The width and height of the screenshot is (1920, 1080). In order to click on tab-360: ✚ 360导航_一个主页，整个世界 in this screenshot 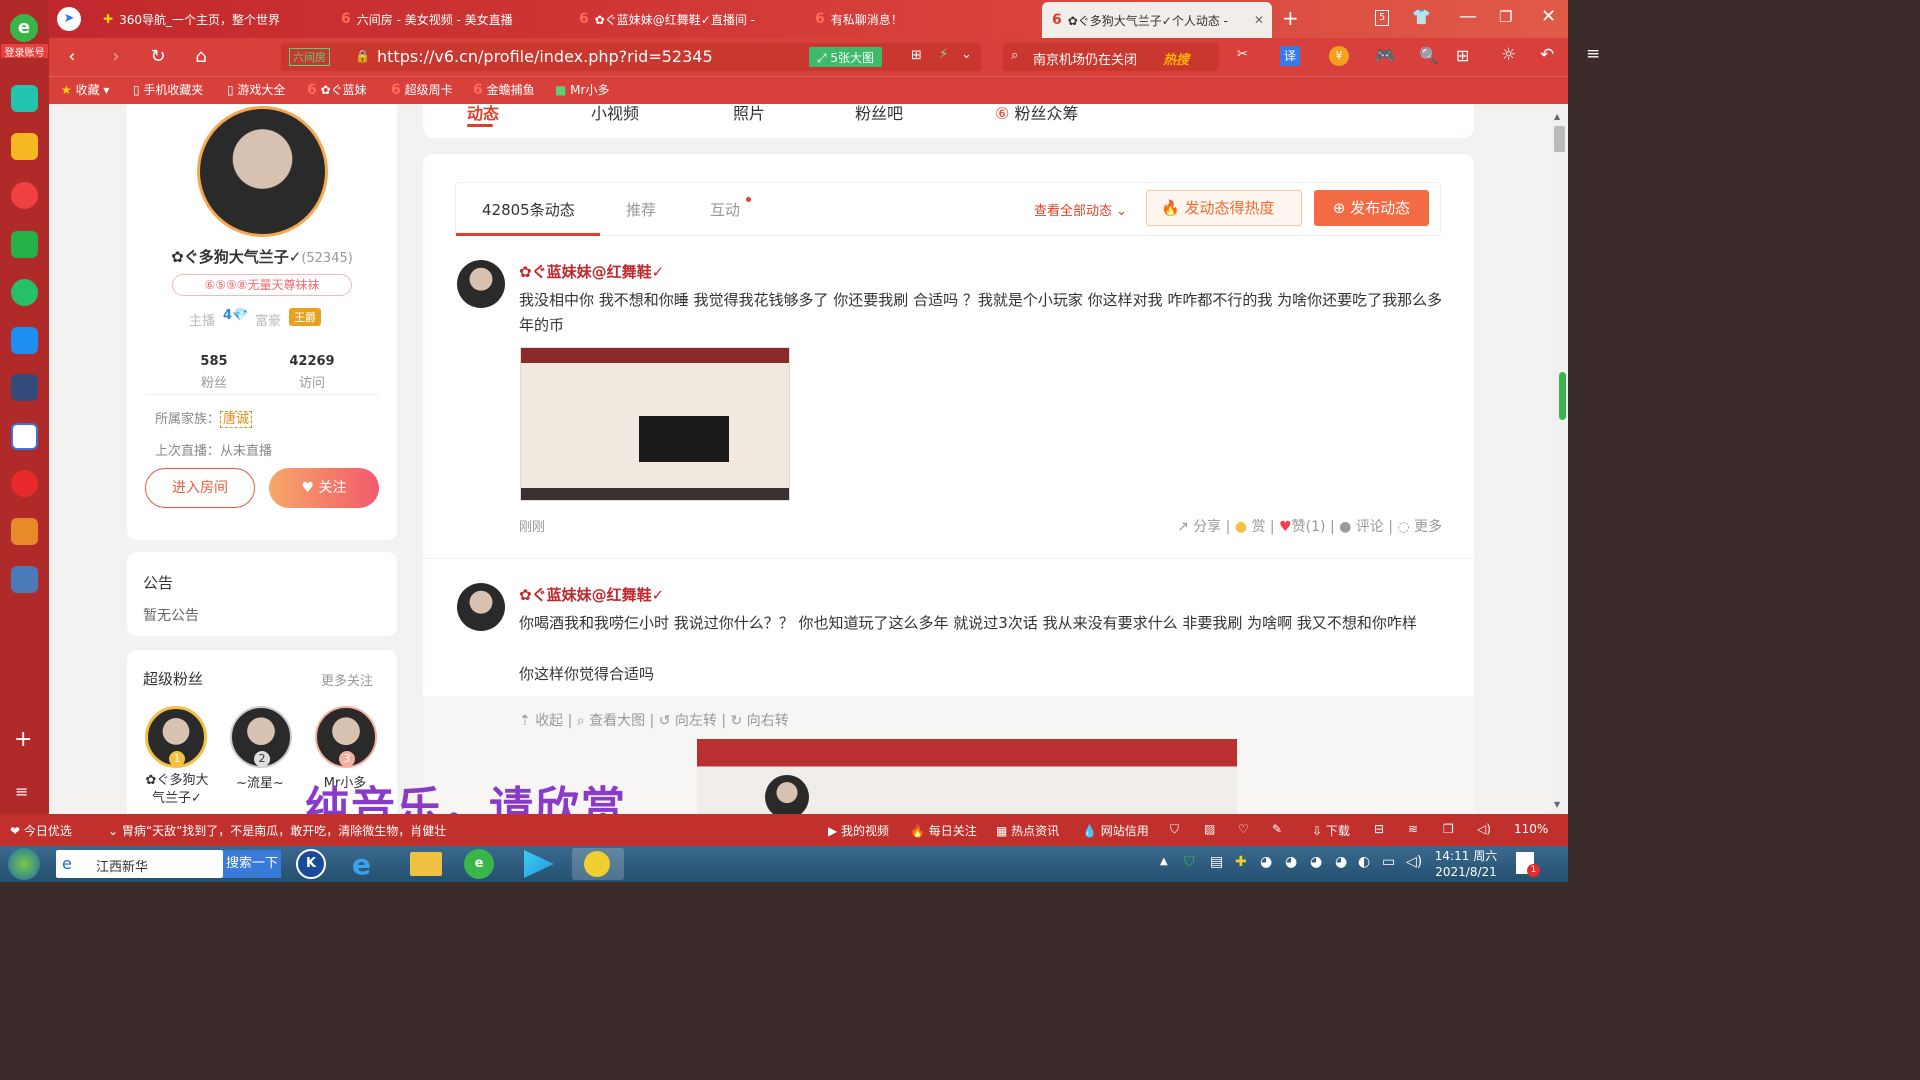, I will do `click(208, 19)`.